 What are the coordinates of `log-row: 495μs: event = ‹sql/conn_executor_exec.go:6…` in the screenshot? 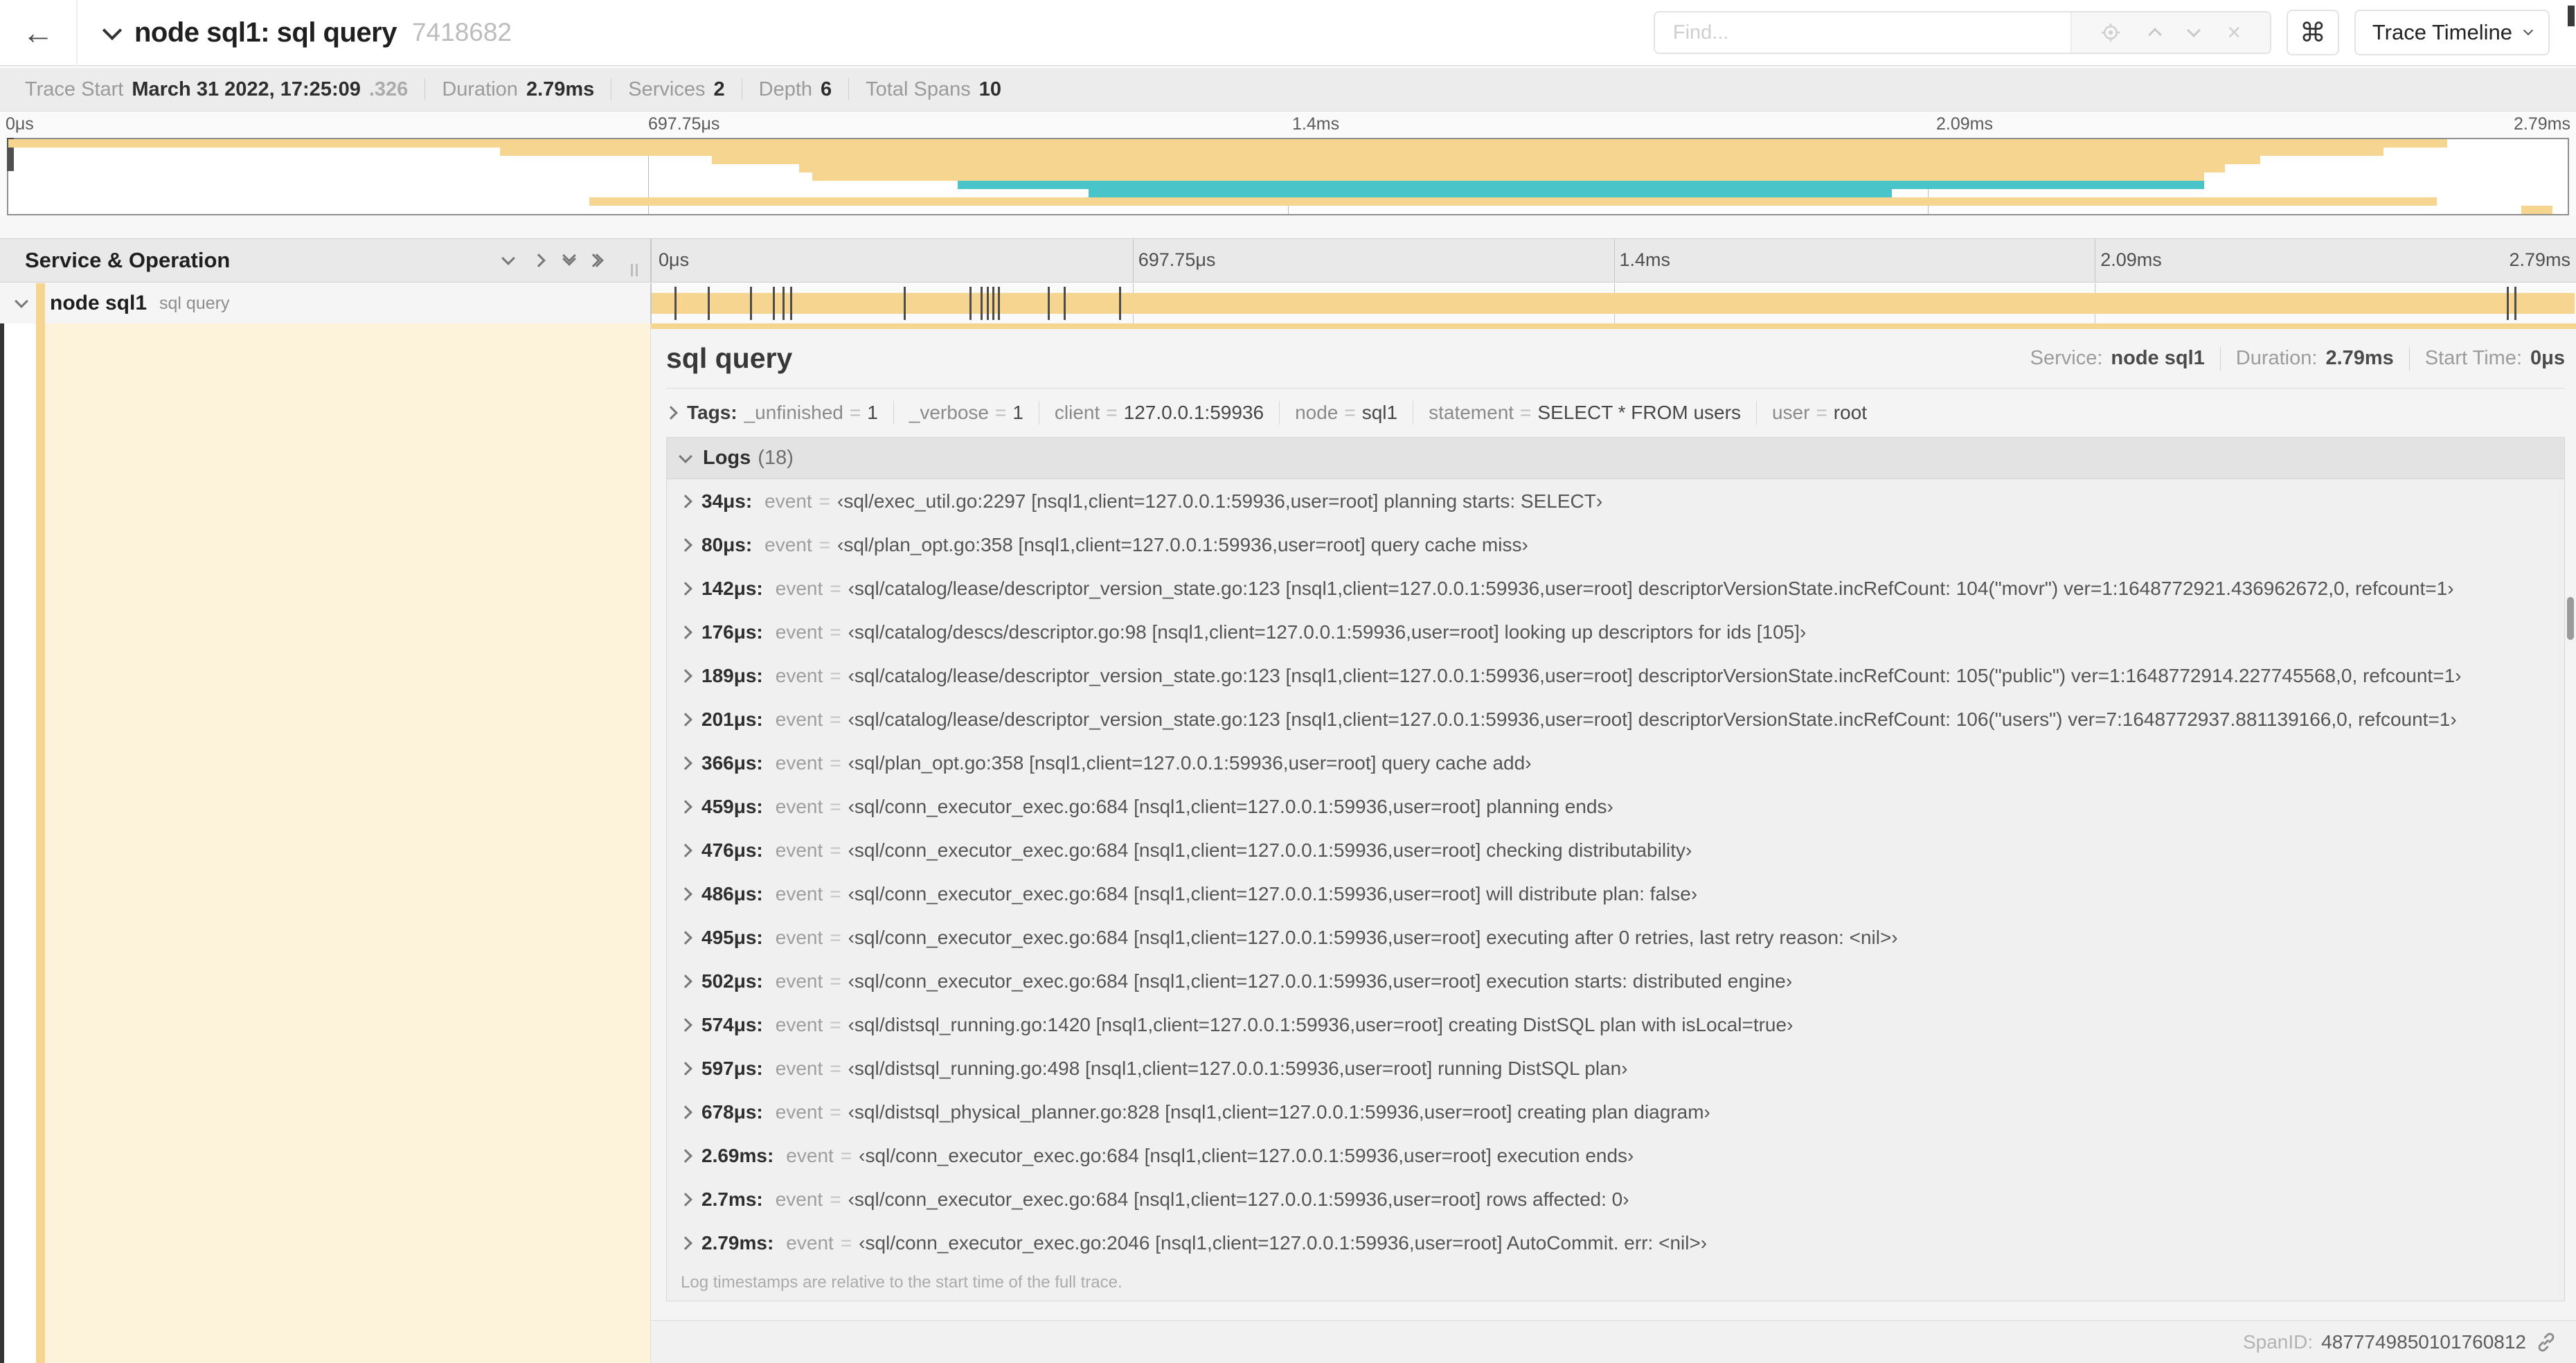 It's located at (1615, 938).